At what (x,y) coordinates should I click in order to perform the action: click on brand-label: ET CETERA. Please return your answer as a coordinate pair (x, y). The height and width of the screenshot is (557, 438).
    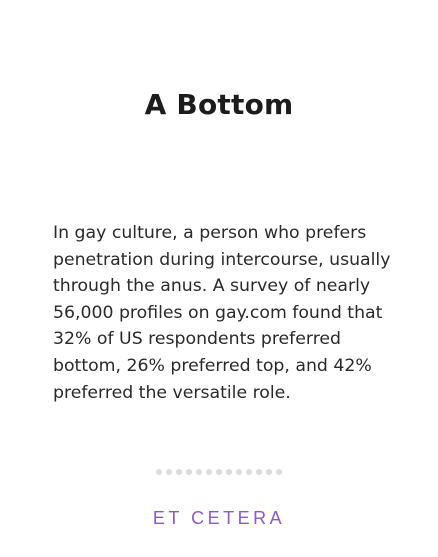
    Looking at the image, I should click on (219, 518).